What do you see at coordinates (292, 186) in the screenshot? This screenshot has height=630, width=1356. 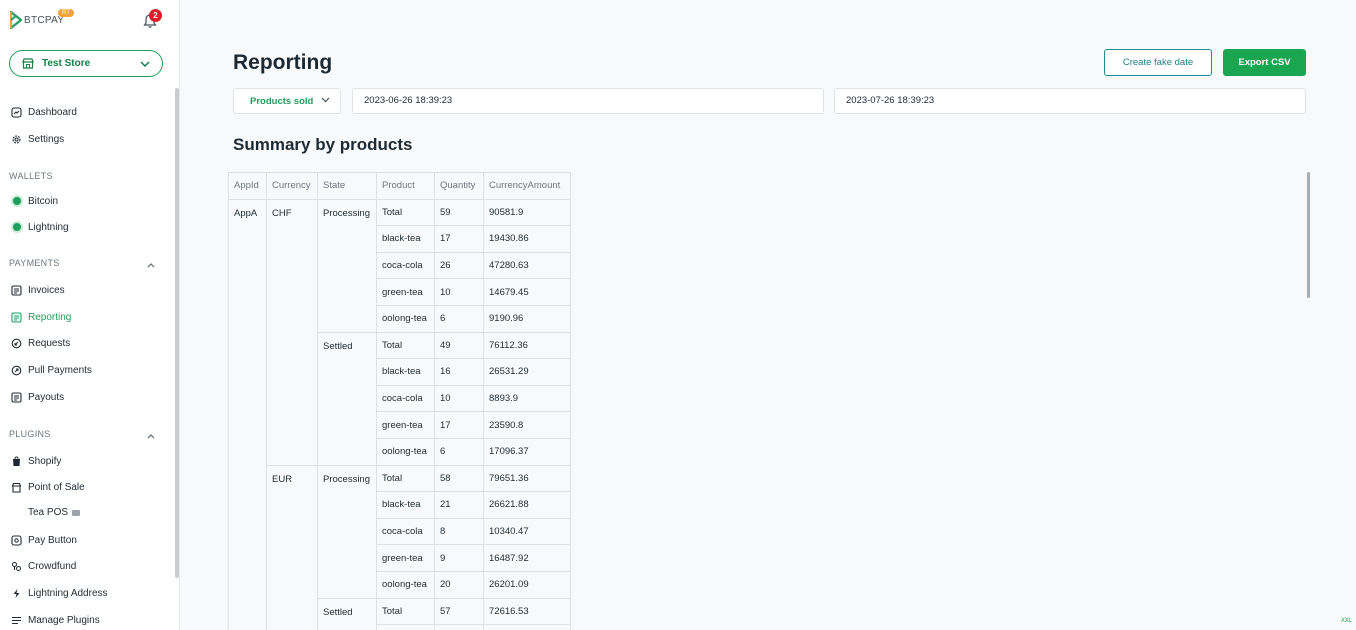 I see `column-header: Currency` at bounding box center [292, 186].